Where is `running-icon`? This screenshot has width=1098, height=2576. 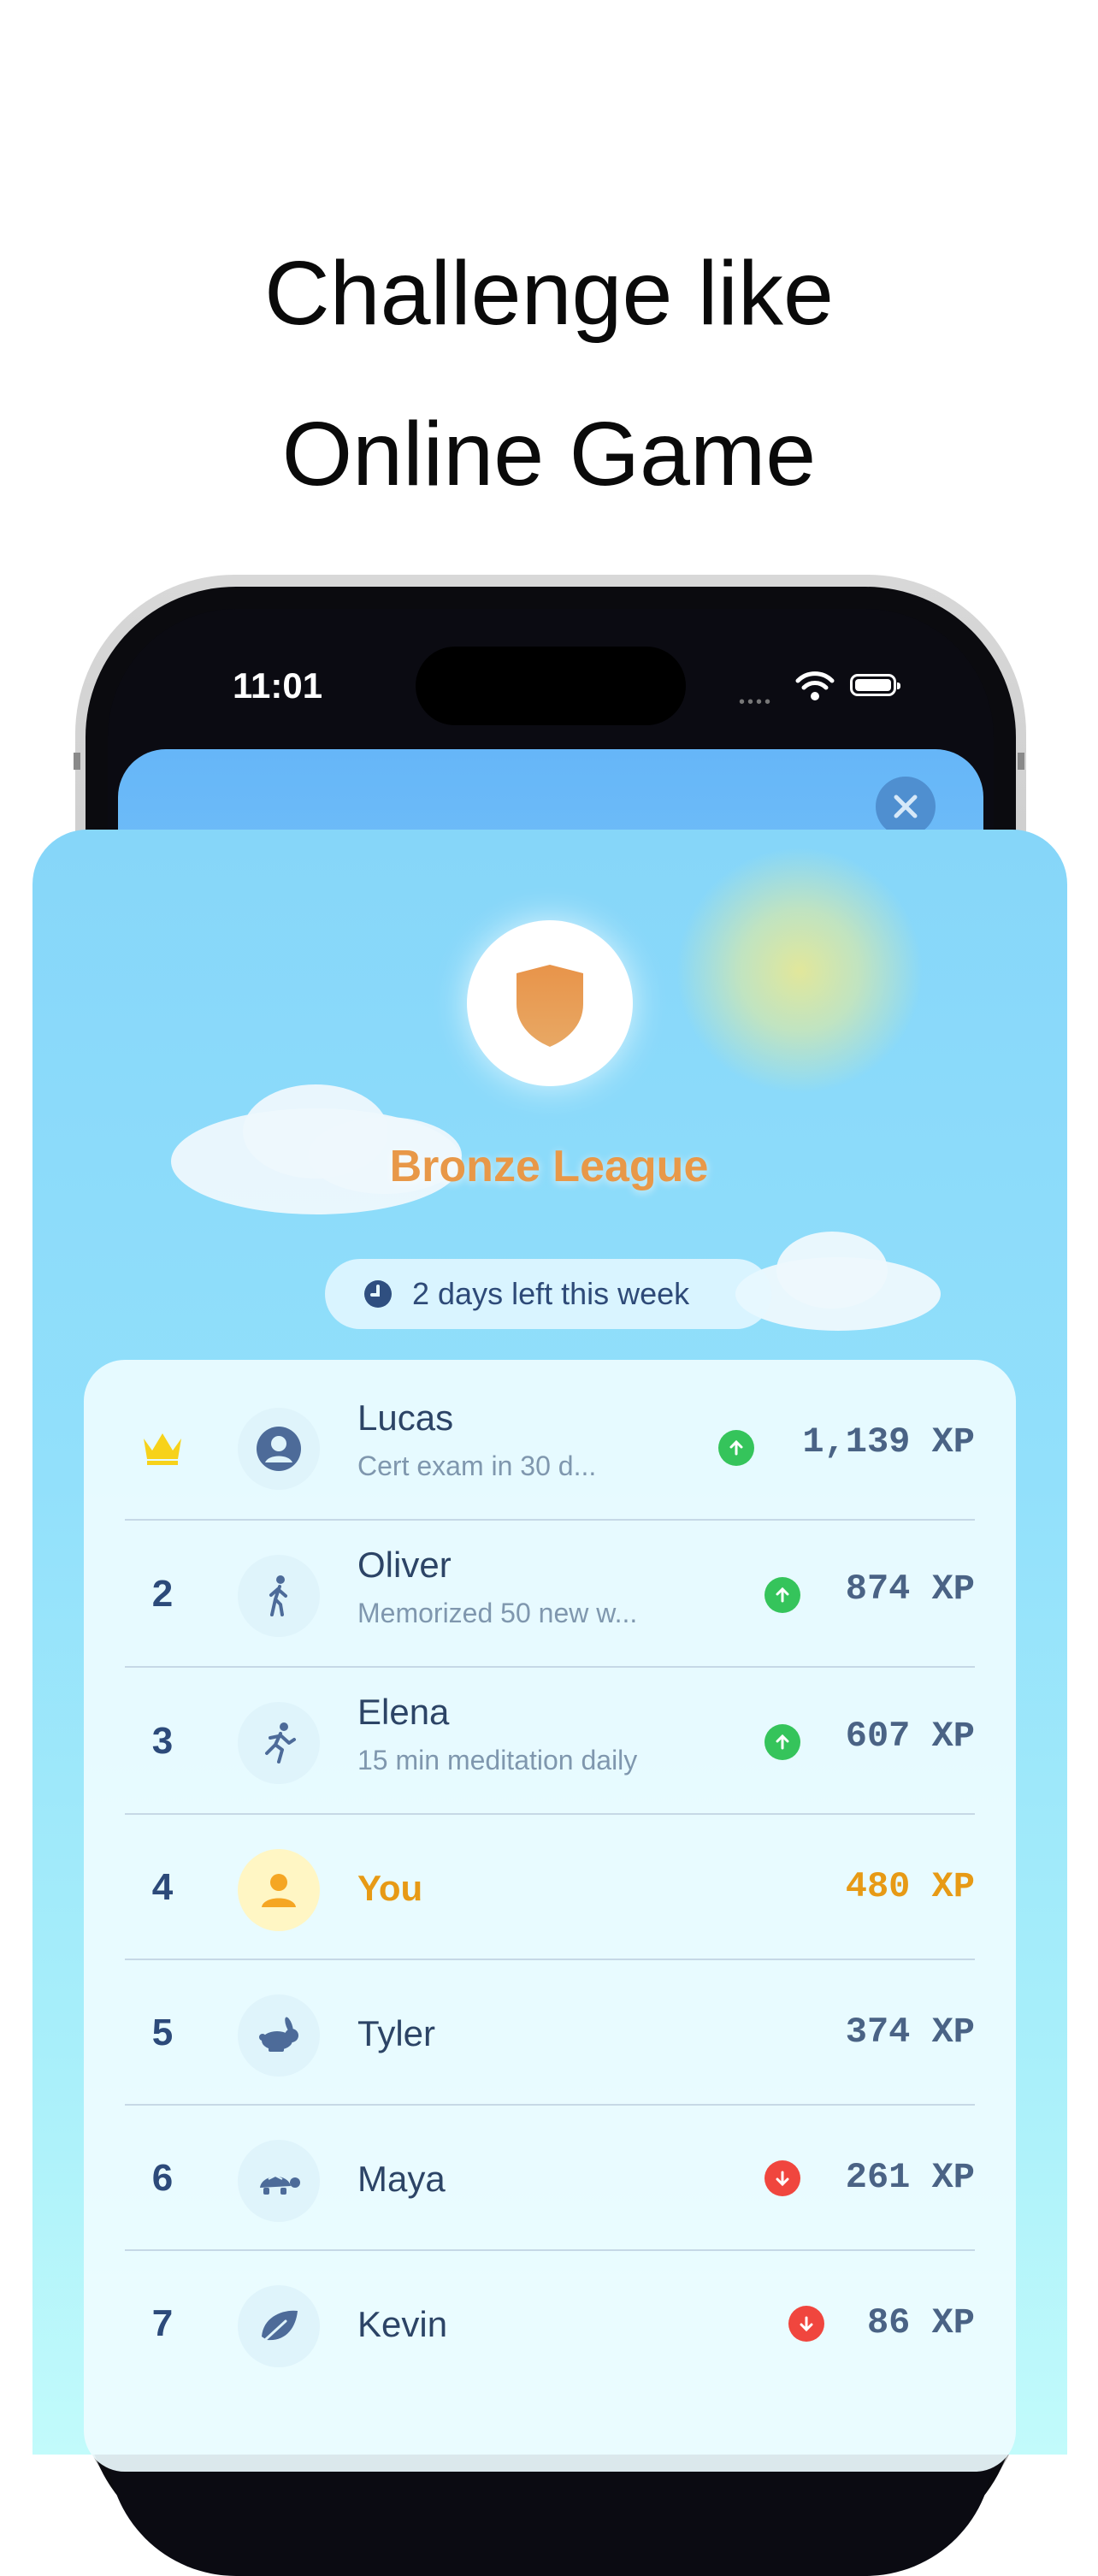
running-icon is located at coordinates (280, 1743).